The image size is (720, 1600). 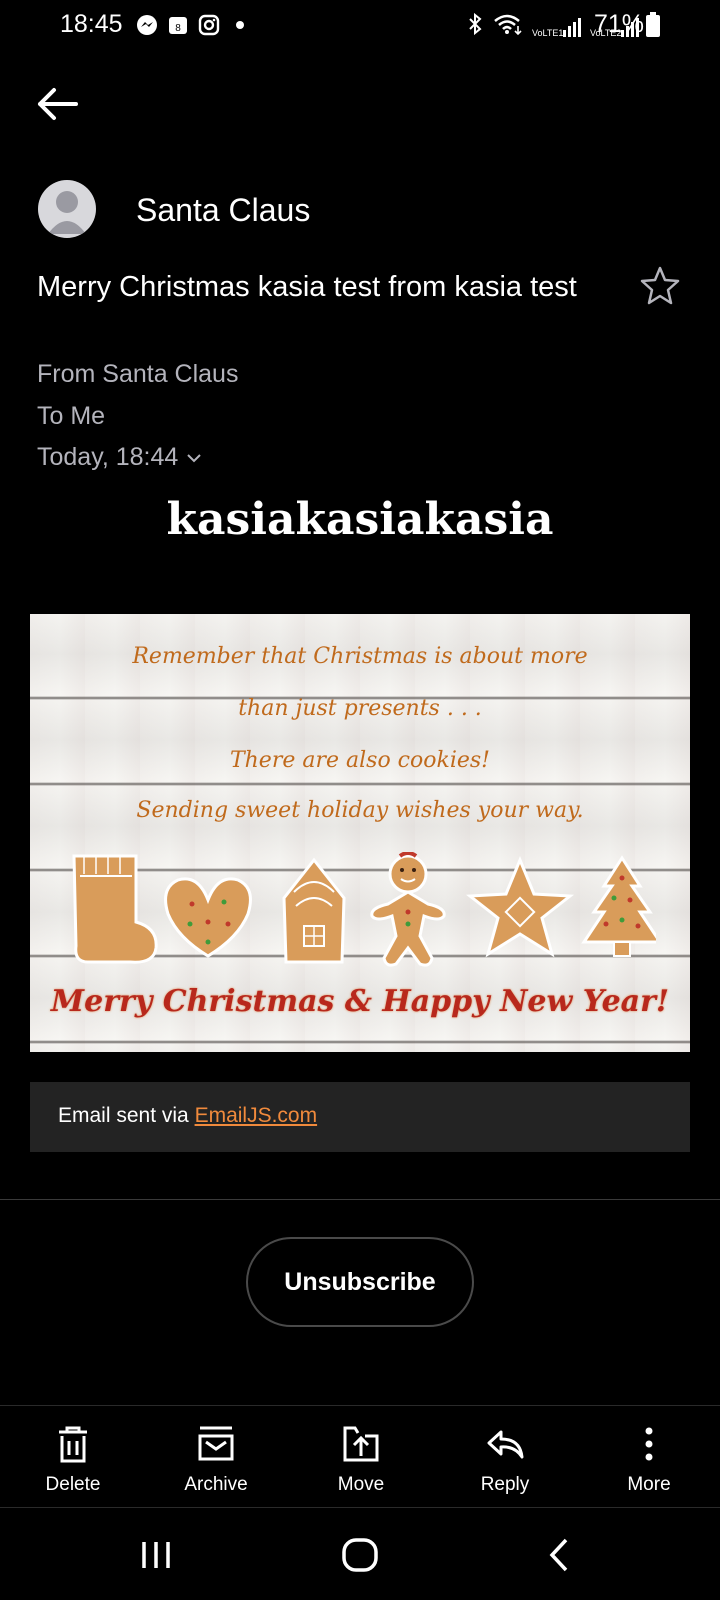 I want to click on avatar, so click(x=67, y=209).